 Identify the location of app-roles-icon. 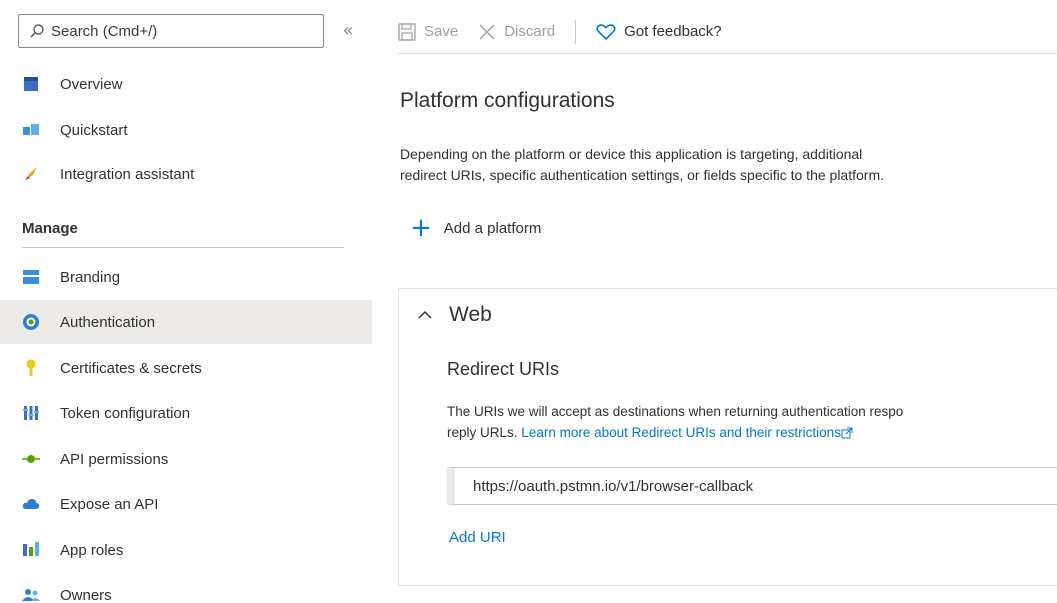
(31, 550).